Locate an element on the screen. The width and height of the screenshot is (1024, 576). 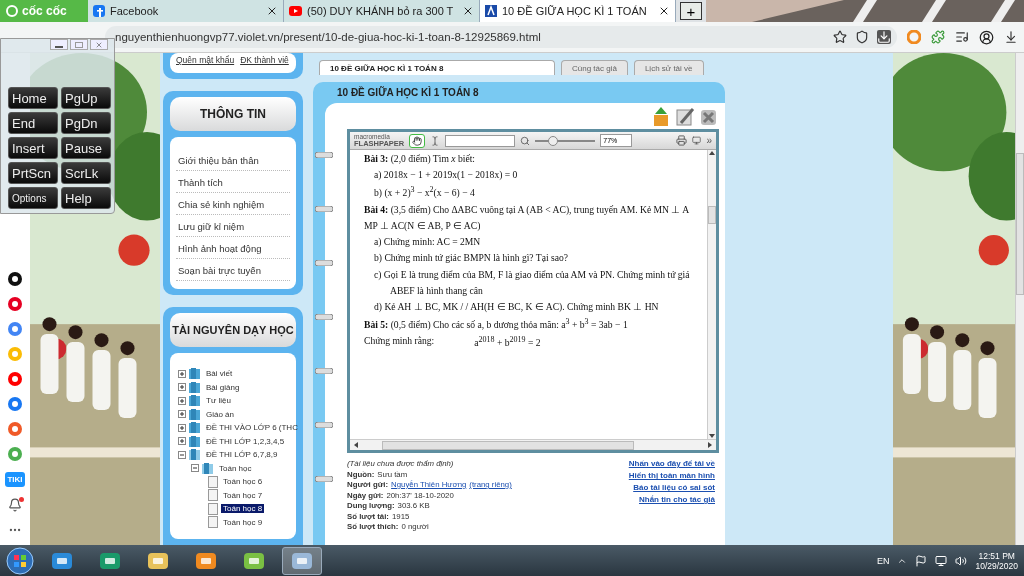
binder-ring-icon is located at coordinates (324, 317).